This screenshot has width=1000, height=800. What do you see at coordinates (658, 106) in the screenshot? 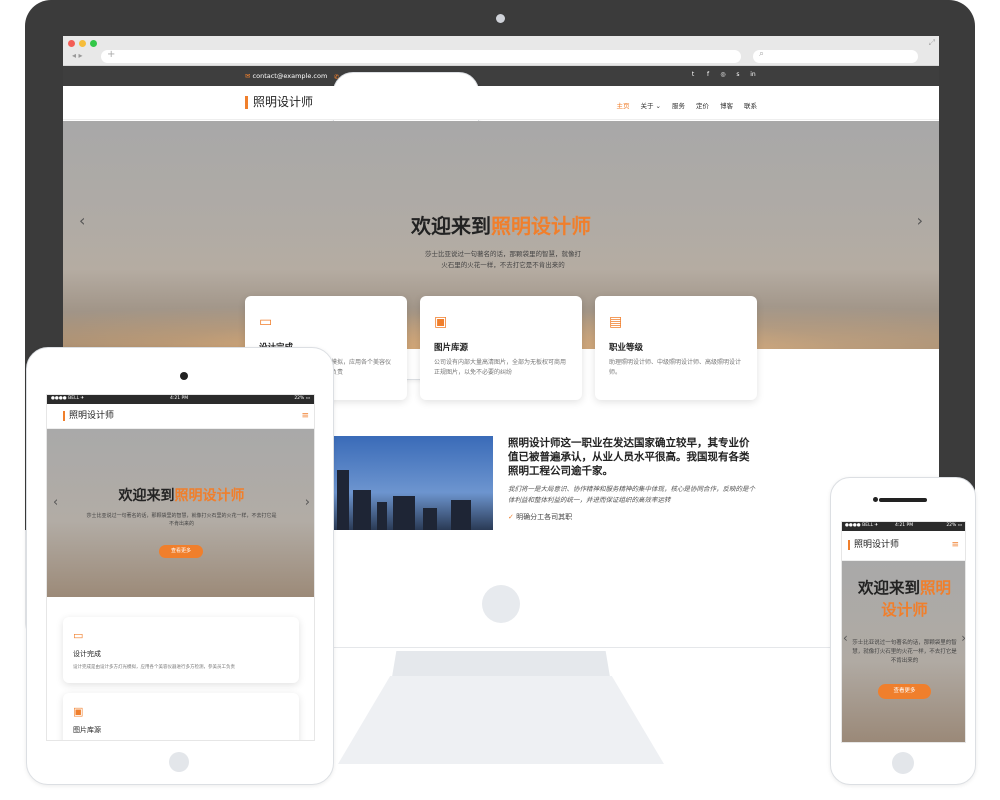
I see `chevron-down-icon: ⌄` at bounding box center [658, 106].